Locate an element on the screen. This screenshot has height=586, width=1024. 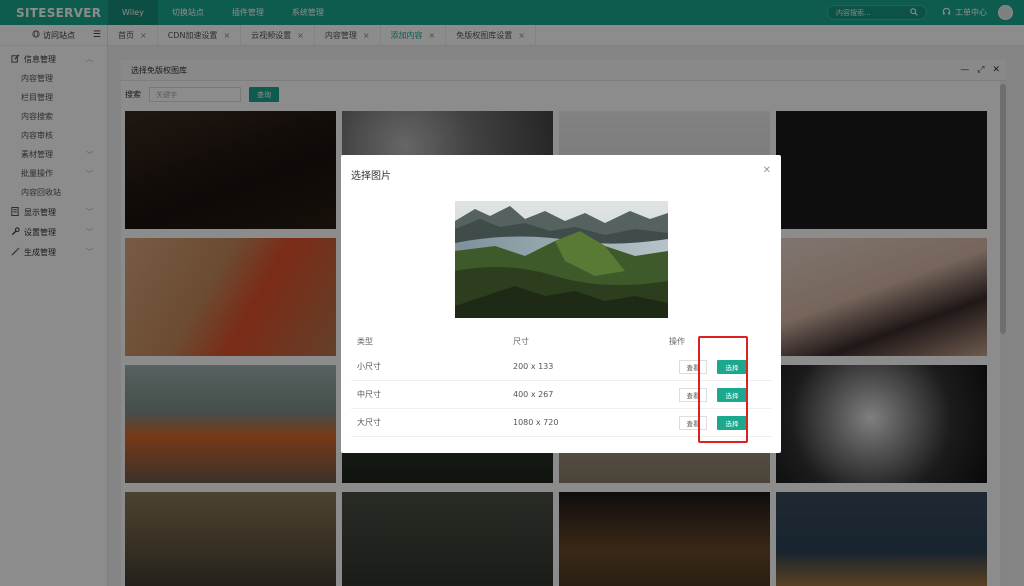
column-size: 尺寸 is located at coordinates (521, 341).